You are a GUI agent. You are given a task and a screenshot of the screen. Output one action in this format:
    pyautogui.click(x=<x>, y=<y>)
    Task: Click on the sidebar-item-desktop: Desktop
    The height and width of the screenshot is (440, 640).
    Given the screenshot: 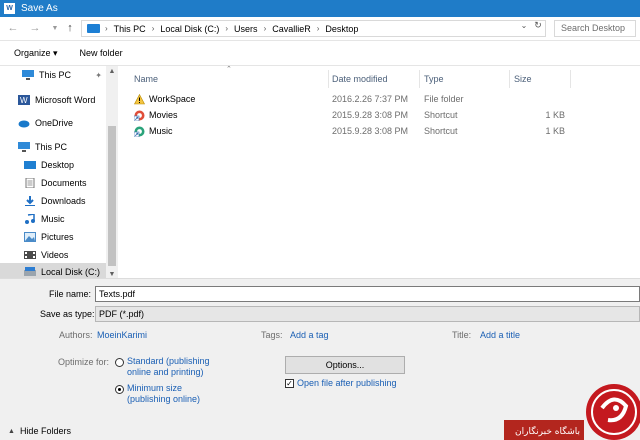 What is the action you would take?
    pyautogui.click(x=53, y=165)
    